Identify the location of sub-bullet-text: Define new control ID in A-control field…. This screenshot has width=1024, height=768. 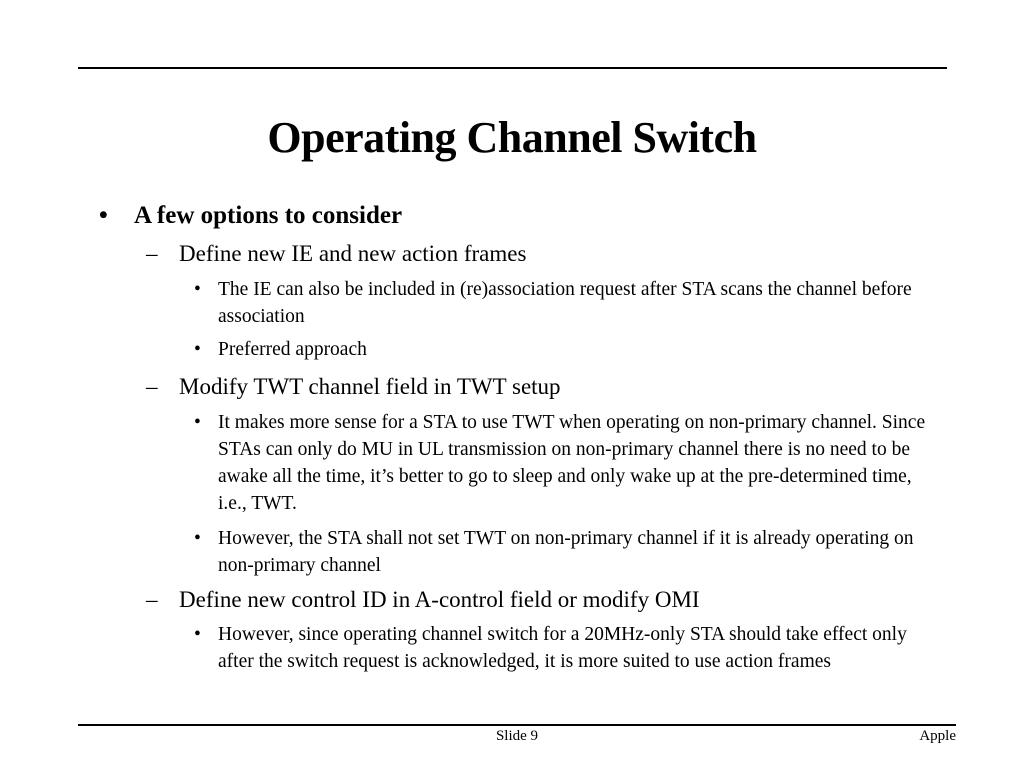
(439, 599).